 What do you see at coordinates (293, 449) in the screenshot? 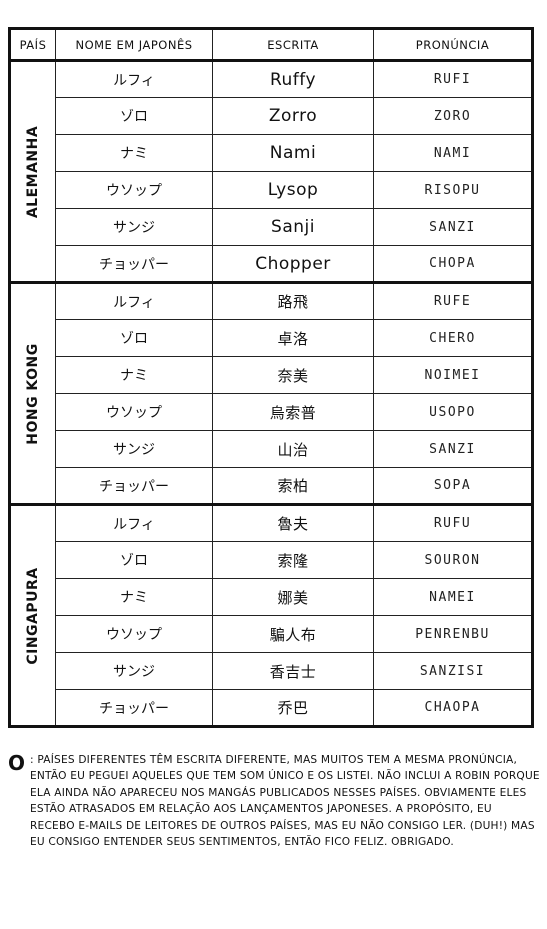
I see `written-name-cell: 山治` at bounding box center [293, 449].